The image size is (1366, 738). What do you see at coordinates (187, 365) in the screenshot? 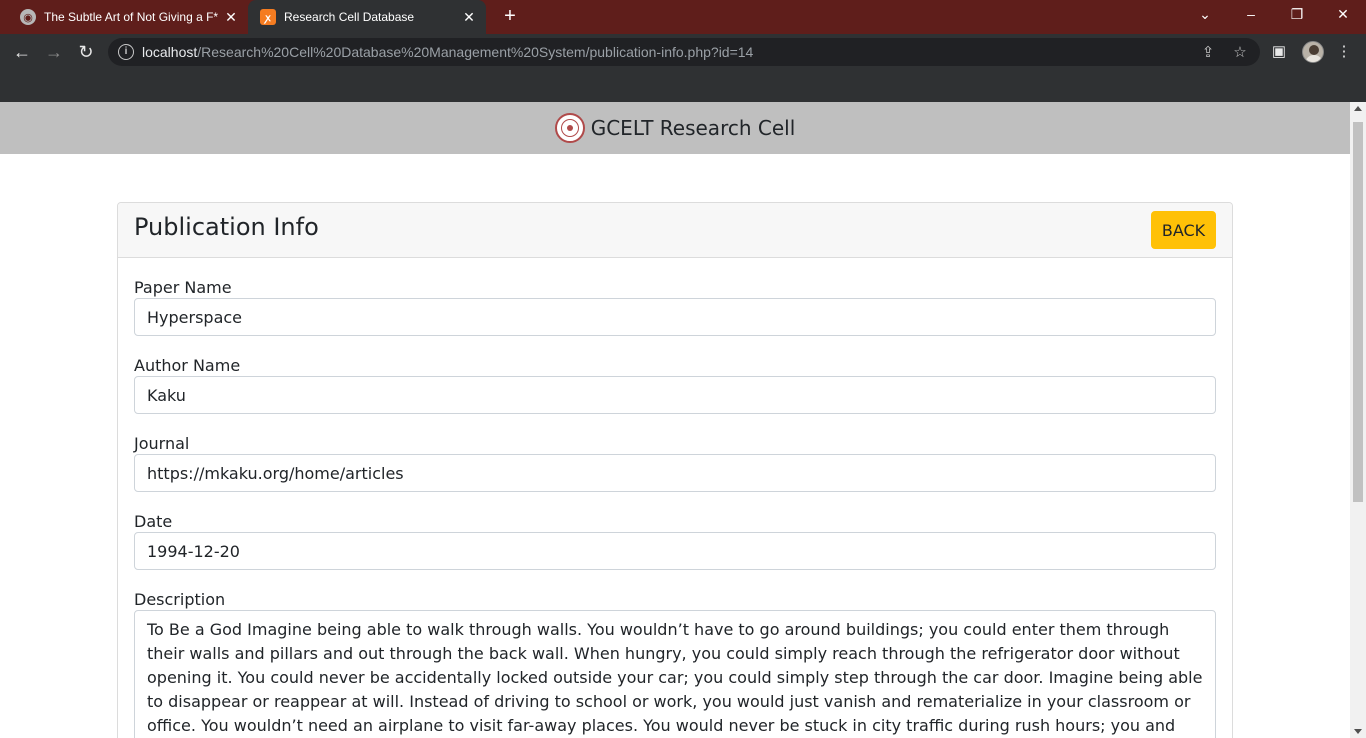
I see `author-name-label: Author Name` at bounding box center [187, 365].